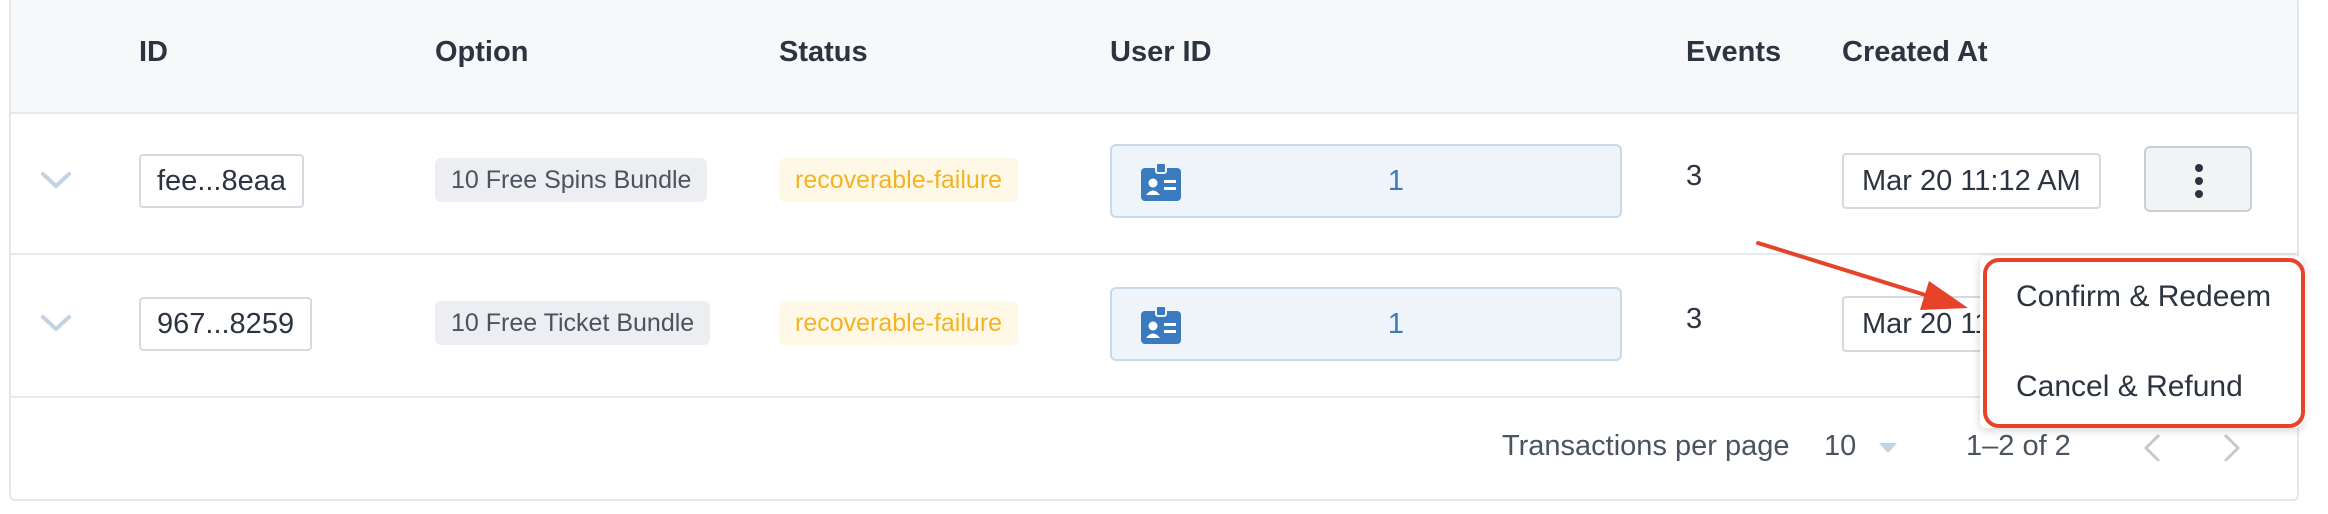 The height and width of the screenshot is (514, 2328). Describe the element at coordinates (573, 323) in the screenshot. I see `option-chip: 10 Free Ticket Bundle` at that location.